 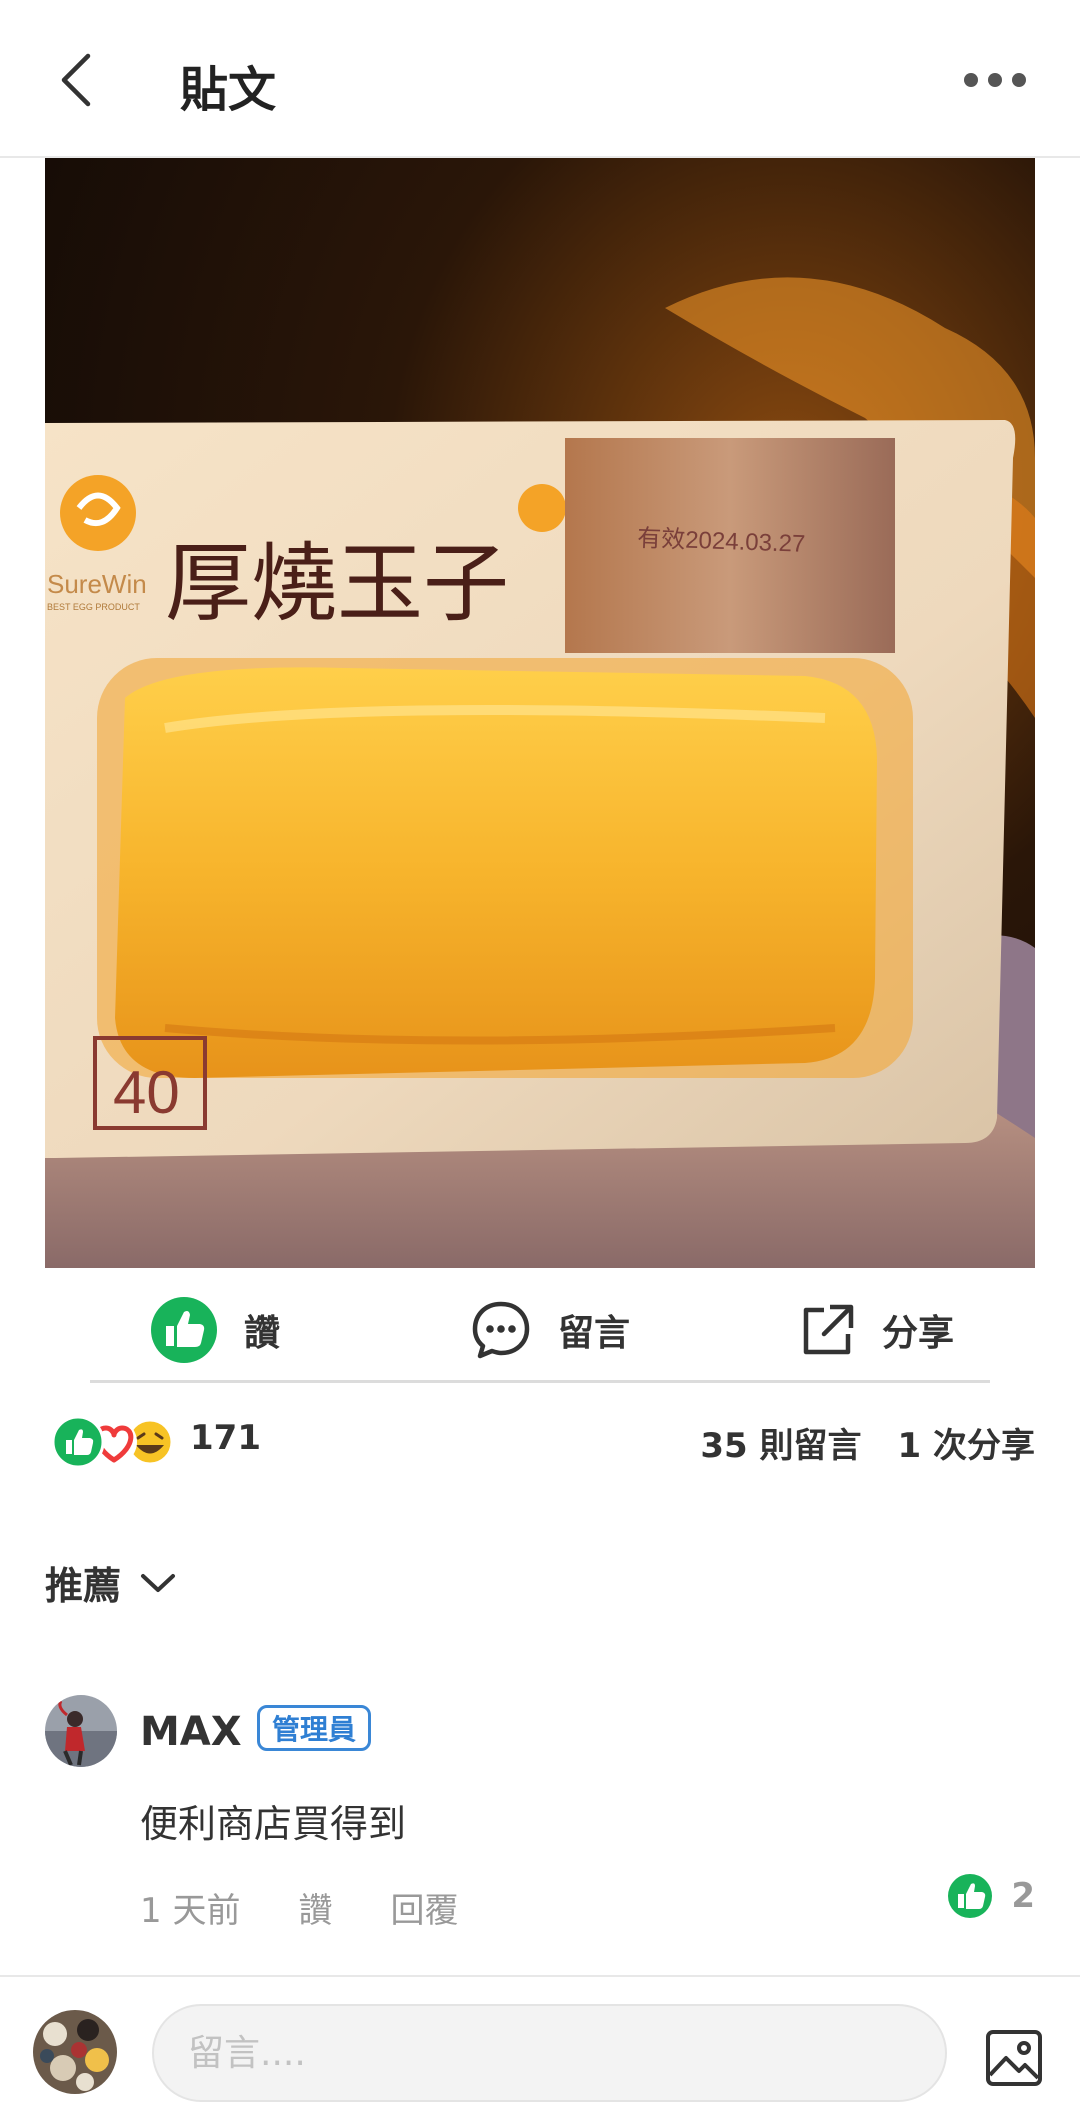 What do you see at coordinates (262, 1333) in the screenshot?
I see `like-label: 讚` at bounding box center [262, 1333].